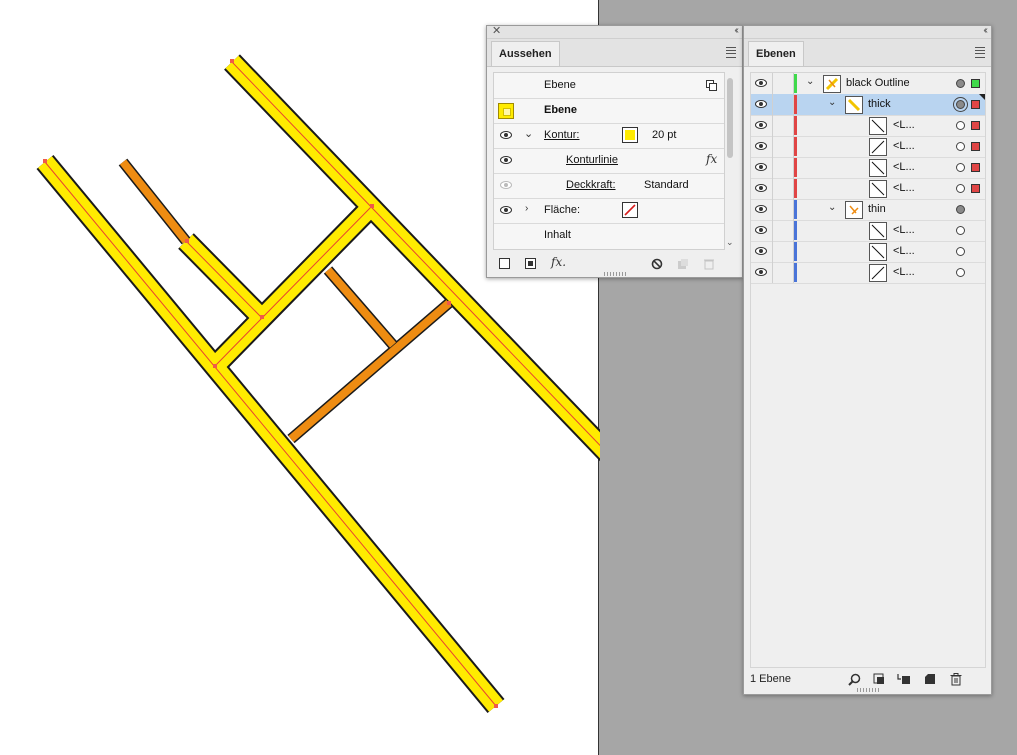 Image resolution: width=1017 pixels, height=755 pixels. What do you see at coordinates (664, 135) in the screenshot?
I see `stroke-weight: 20 pt` at bounding box center [664, 135].